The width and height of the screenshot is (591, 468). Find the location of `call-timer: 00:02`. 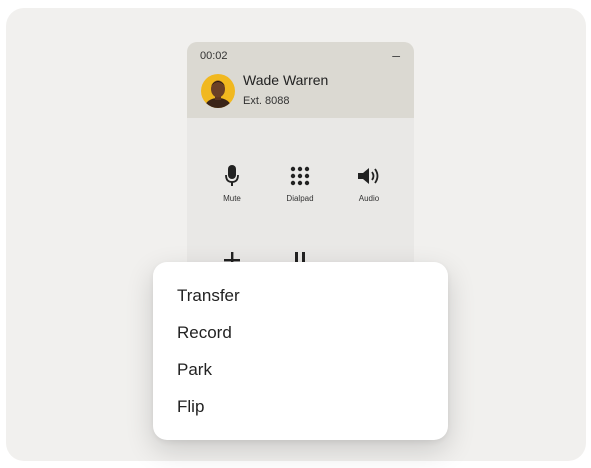

call-timer: 00:02 is located at coordinates (214, 56).